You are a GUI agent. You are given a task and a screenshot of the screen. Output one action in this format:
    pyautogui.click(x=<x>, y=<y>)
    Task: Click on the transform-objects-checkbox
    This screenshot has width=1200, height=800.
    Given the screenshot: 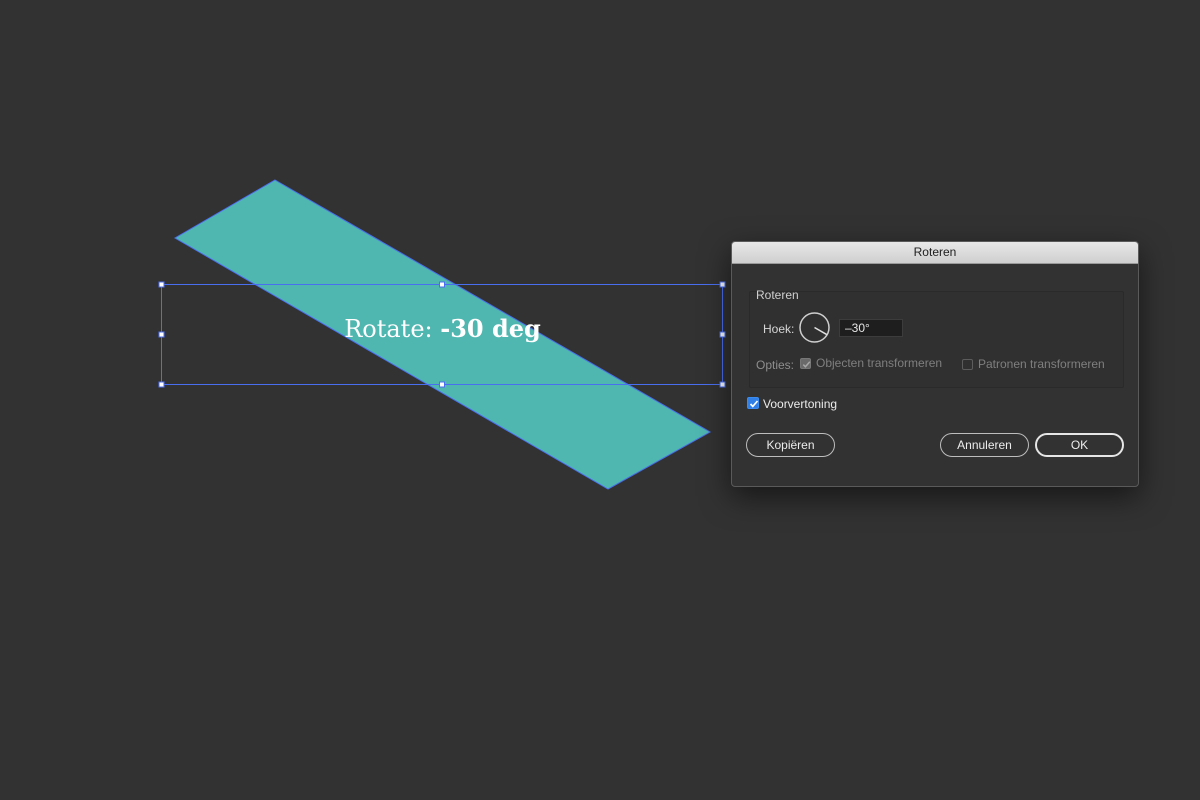 What is the action you would take?
    pyautogui.click(x=805, y=363)
    